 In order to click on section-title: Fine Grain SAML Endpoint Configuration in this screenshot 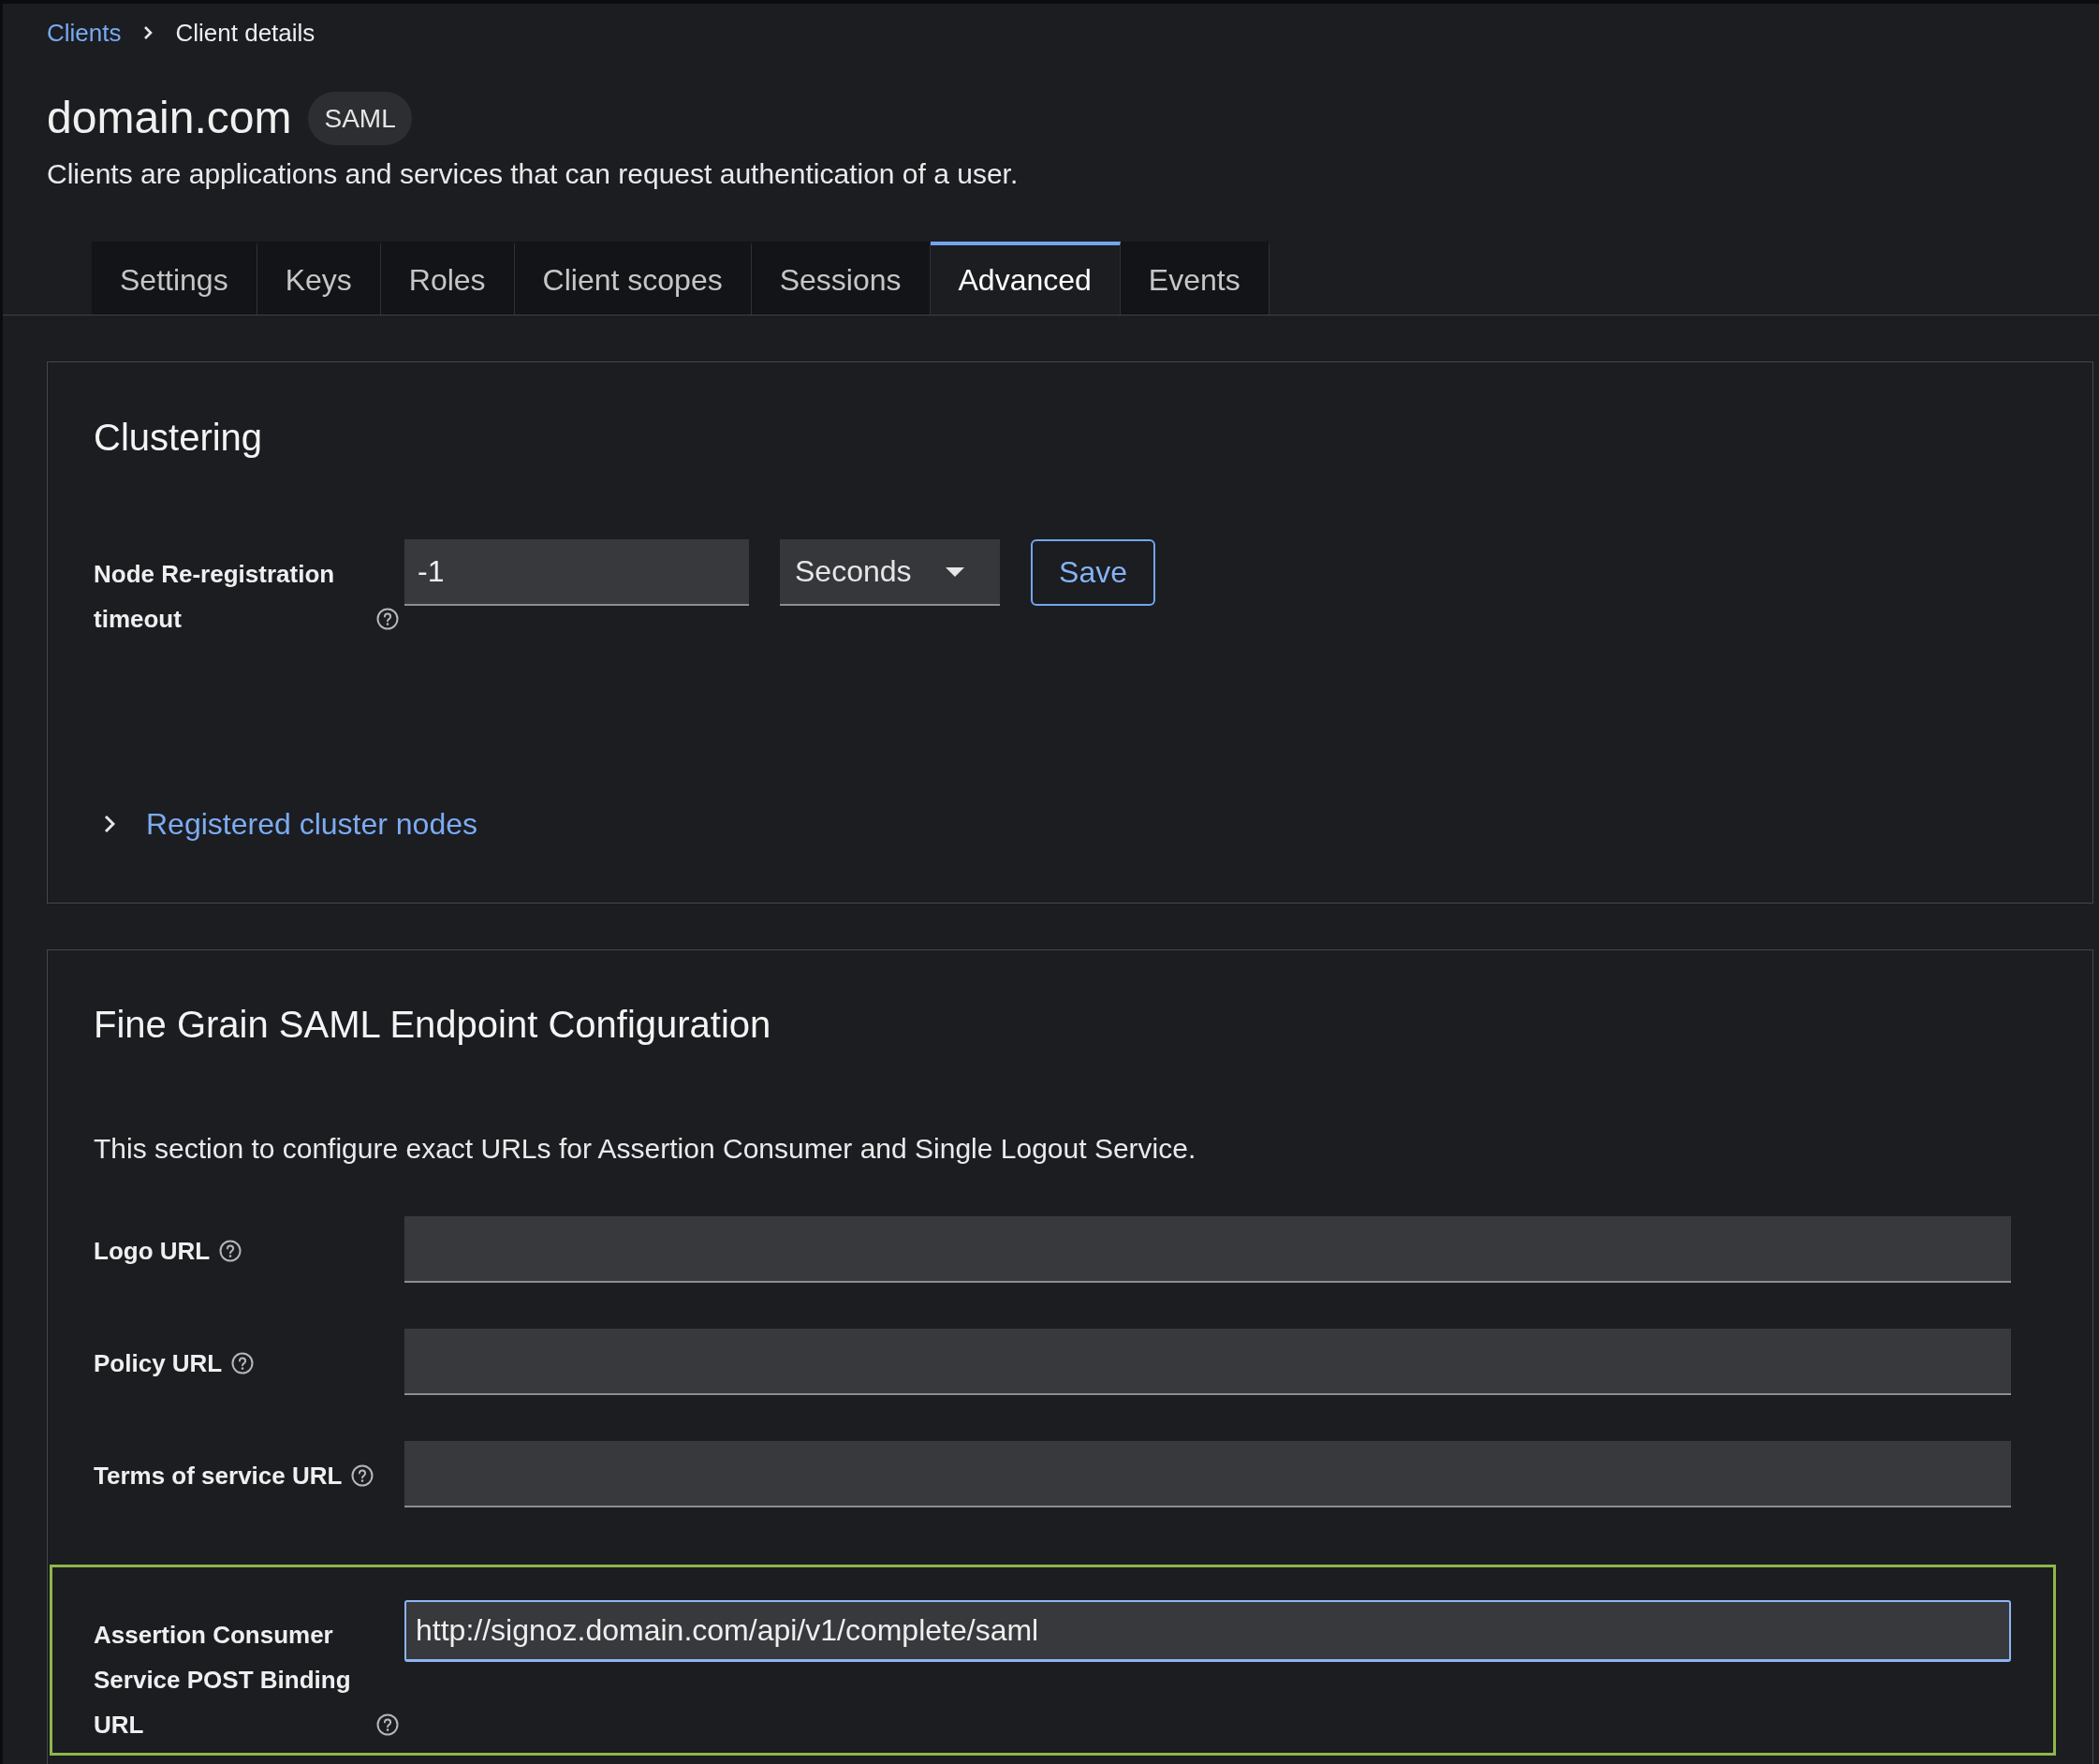, I will do `click(433, 1025)`.